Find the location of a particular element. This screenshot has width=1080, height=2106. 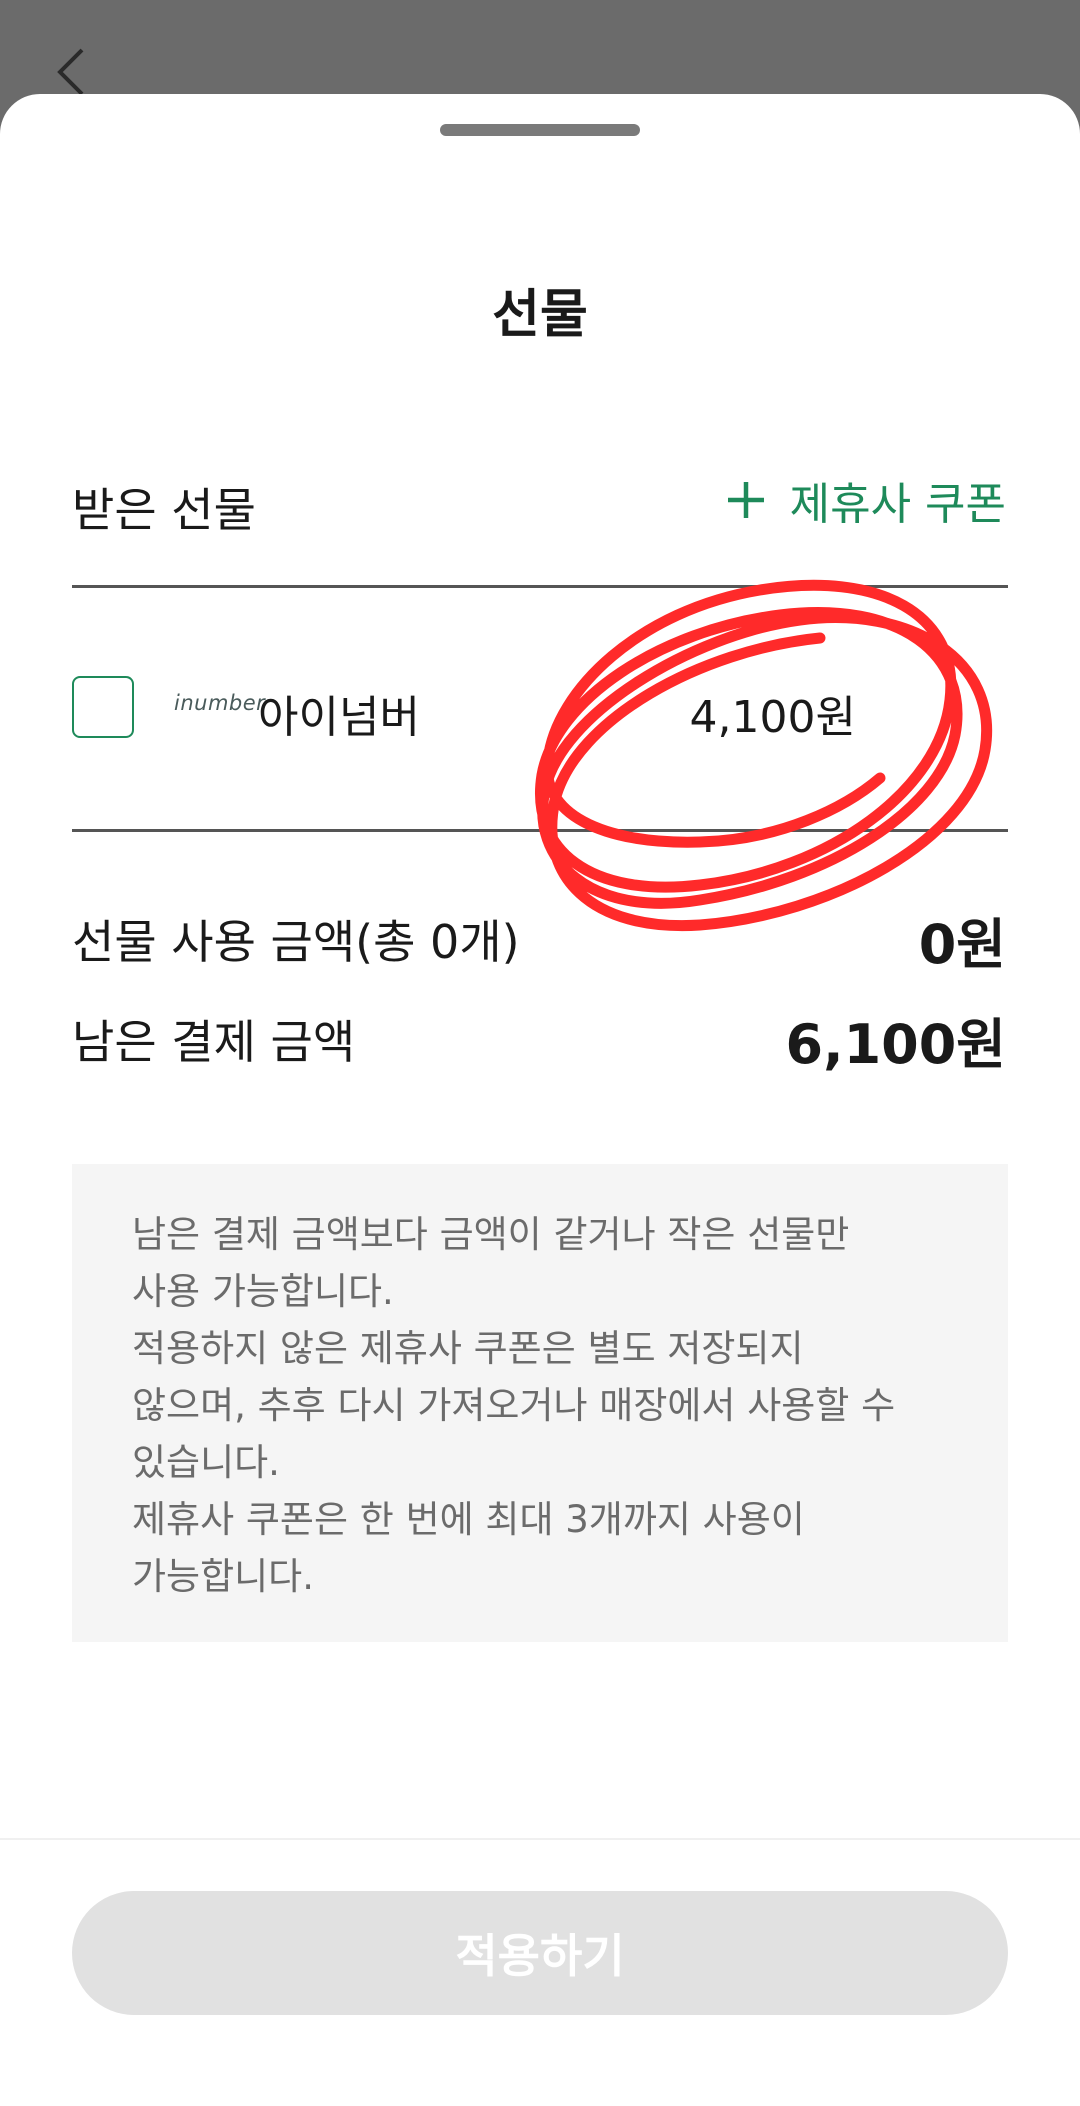

sheet-title: 선물 is located at coordinates (540, 315).